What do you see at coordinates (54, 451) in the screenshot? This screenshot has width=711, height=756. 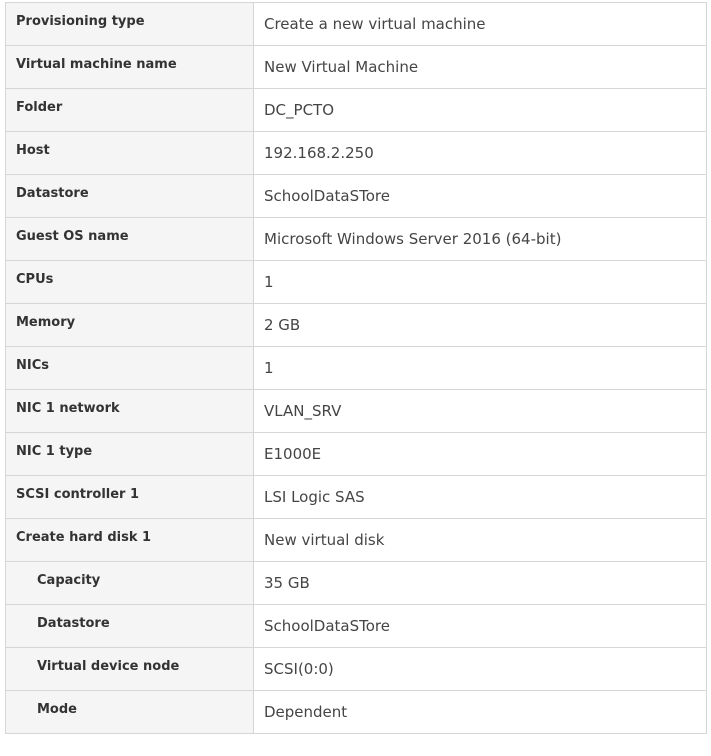 I see `row-label: NIC 1 type` at bounding box center [54, 451].